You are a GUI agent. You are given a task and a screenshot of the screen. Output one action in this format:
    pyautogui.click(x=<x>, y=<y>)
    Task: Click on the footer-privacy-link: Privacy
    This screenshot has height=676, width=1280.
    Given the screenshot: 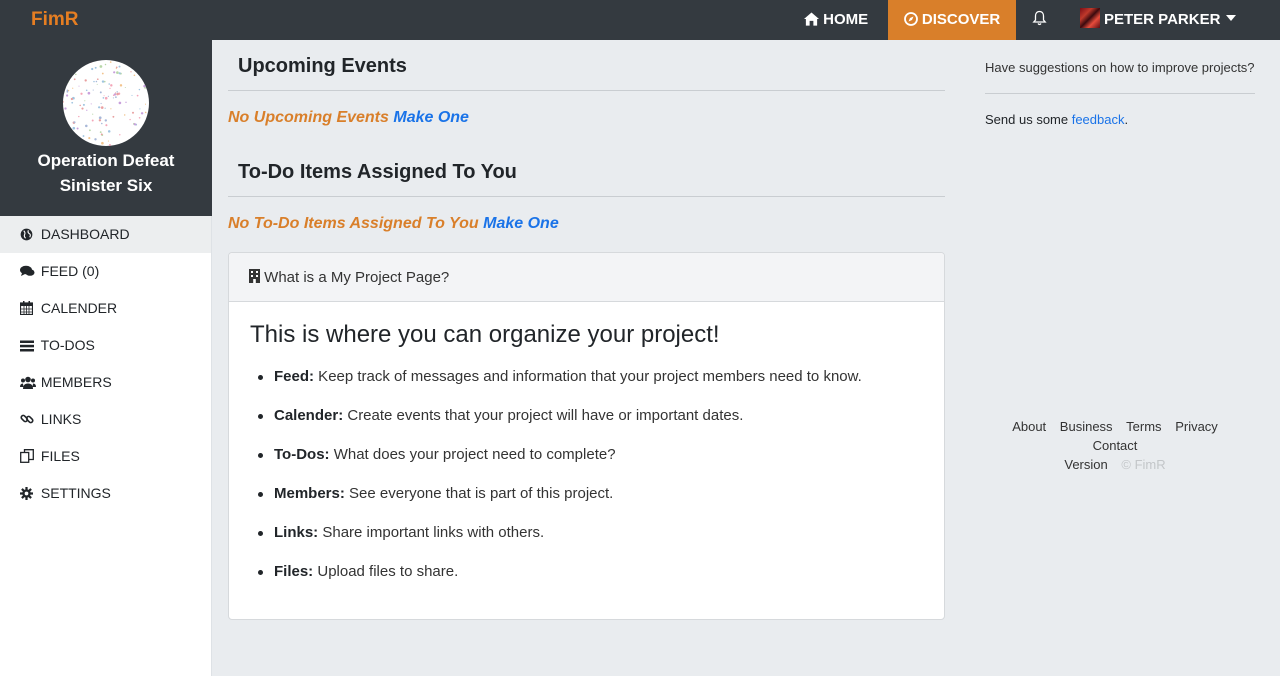 What is the action you would take?
    pyautogui.click(x=1196, y=426)
    